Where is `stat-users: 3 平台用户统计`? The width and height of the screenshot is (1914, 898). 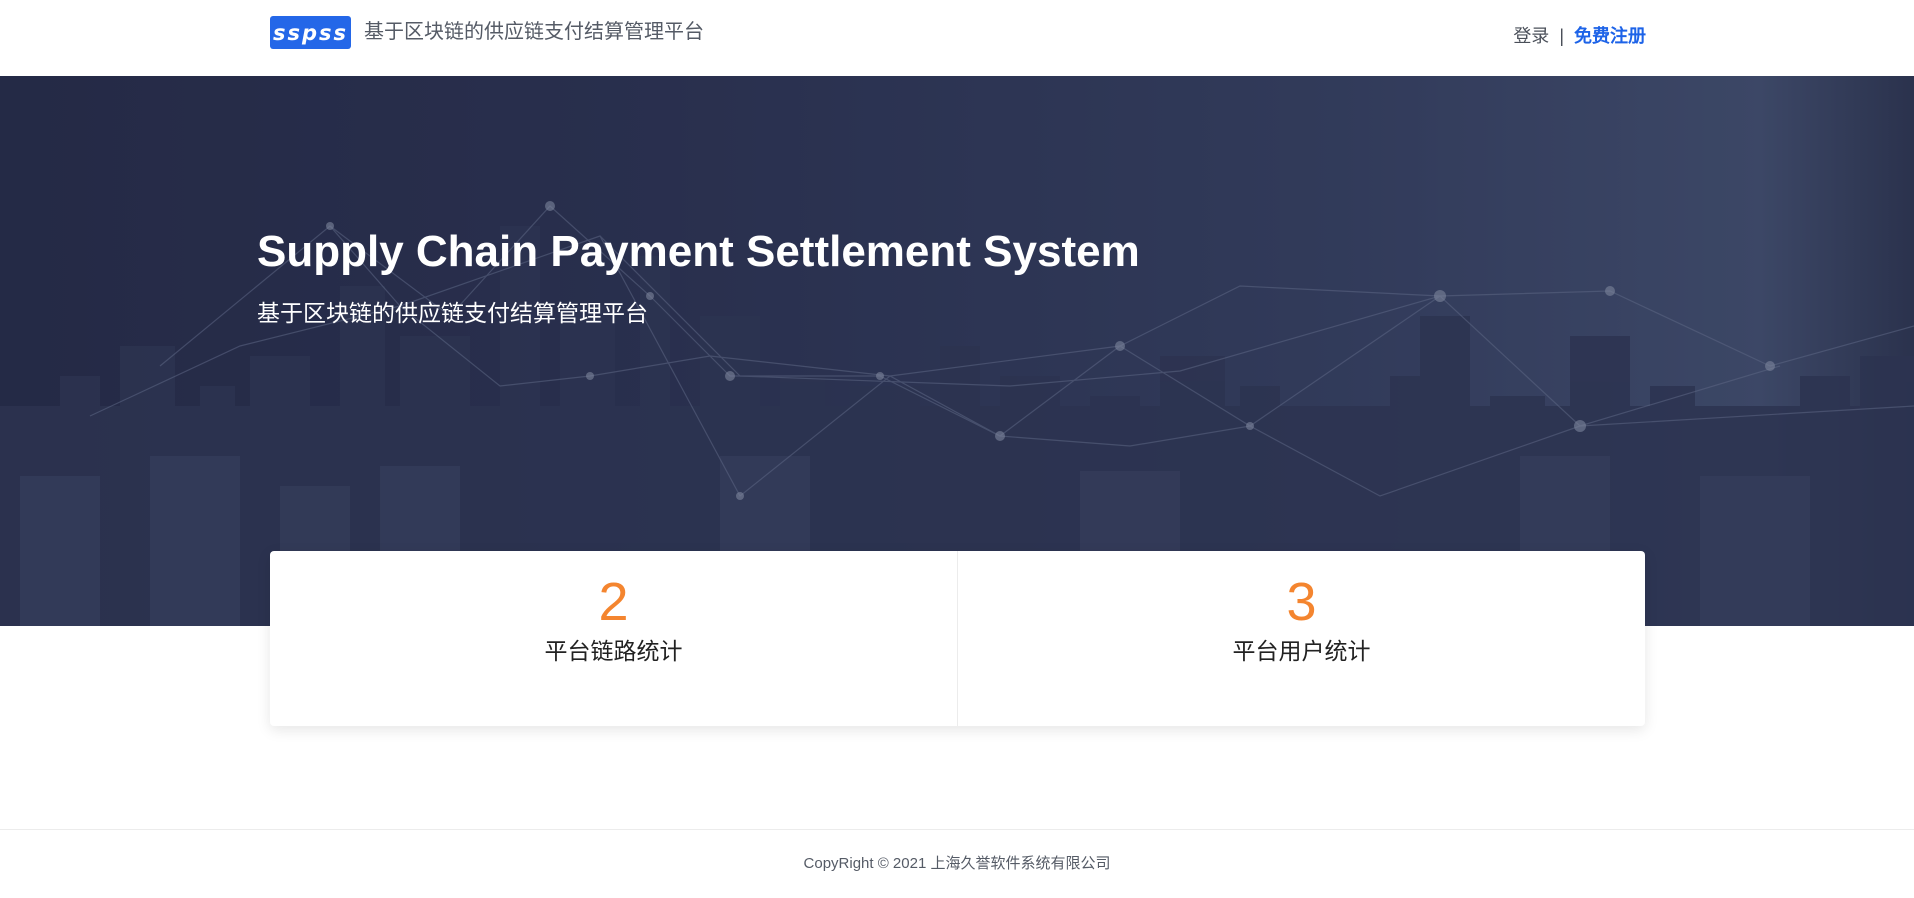 stat-users: 3 平台用户统计 is located at coordinates (1301, 638).